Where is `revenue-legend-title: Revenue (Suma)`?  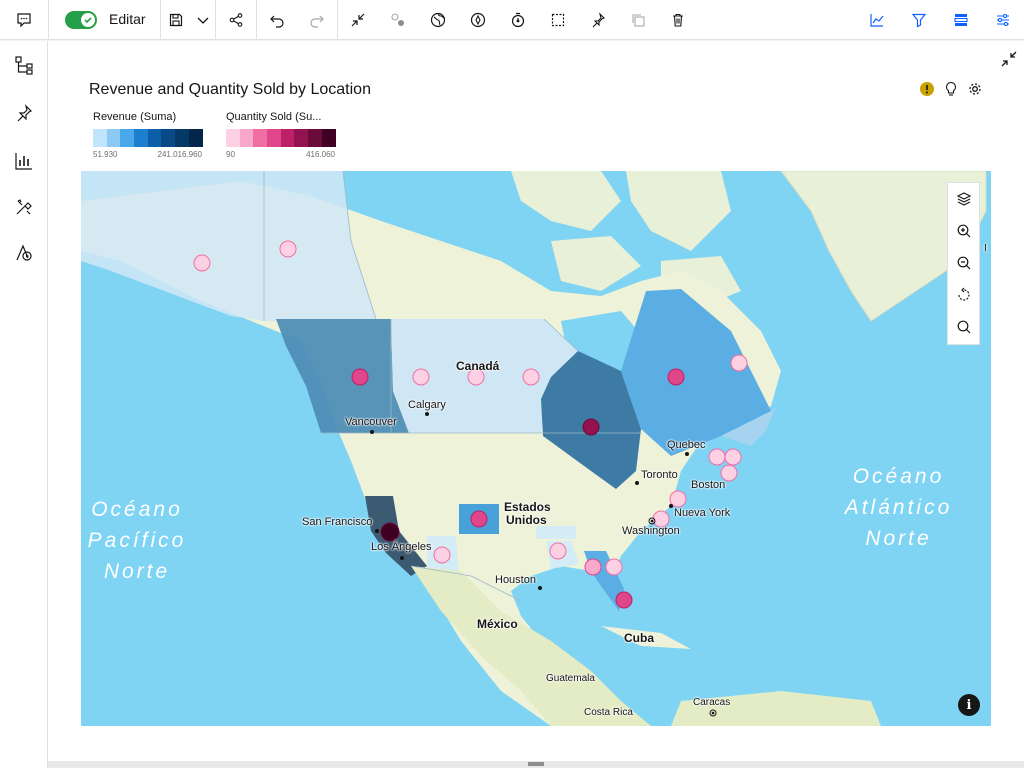 revenue-legend-title: Revenue (Suma) is located at coordinates (135, 117).